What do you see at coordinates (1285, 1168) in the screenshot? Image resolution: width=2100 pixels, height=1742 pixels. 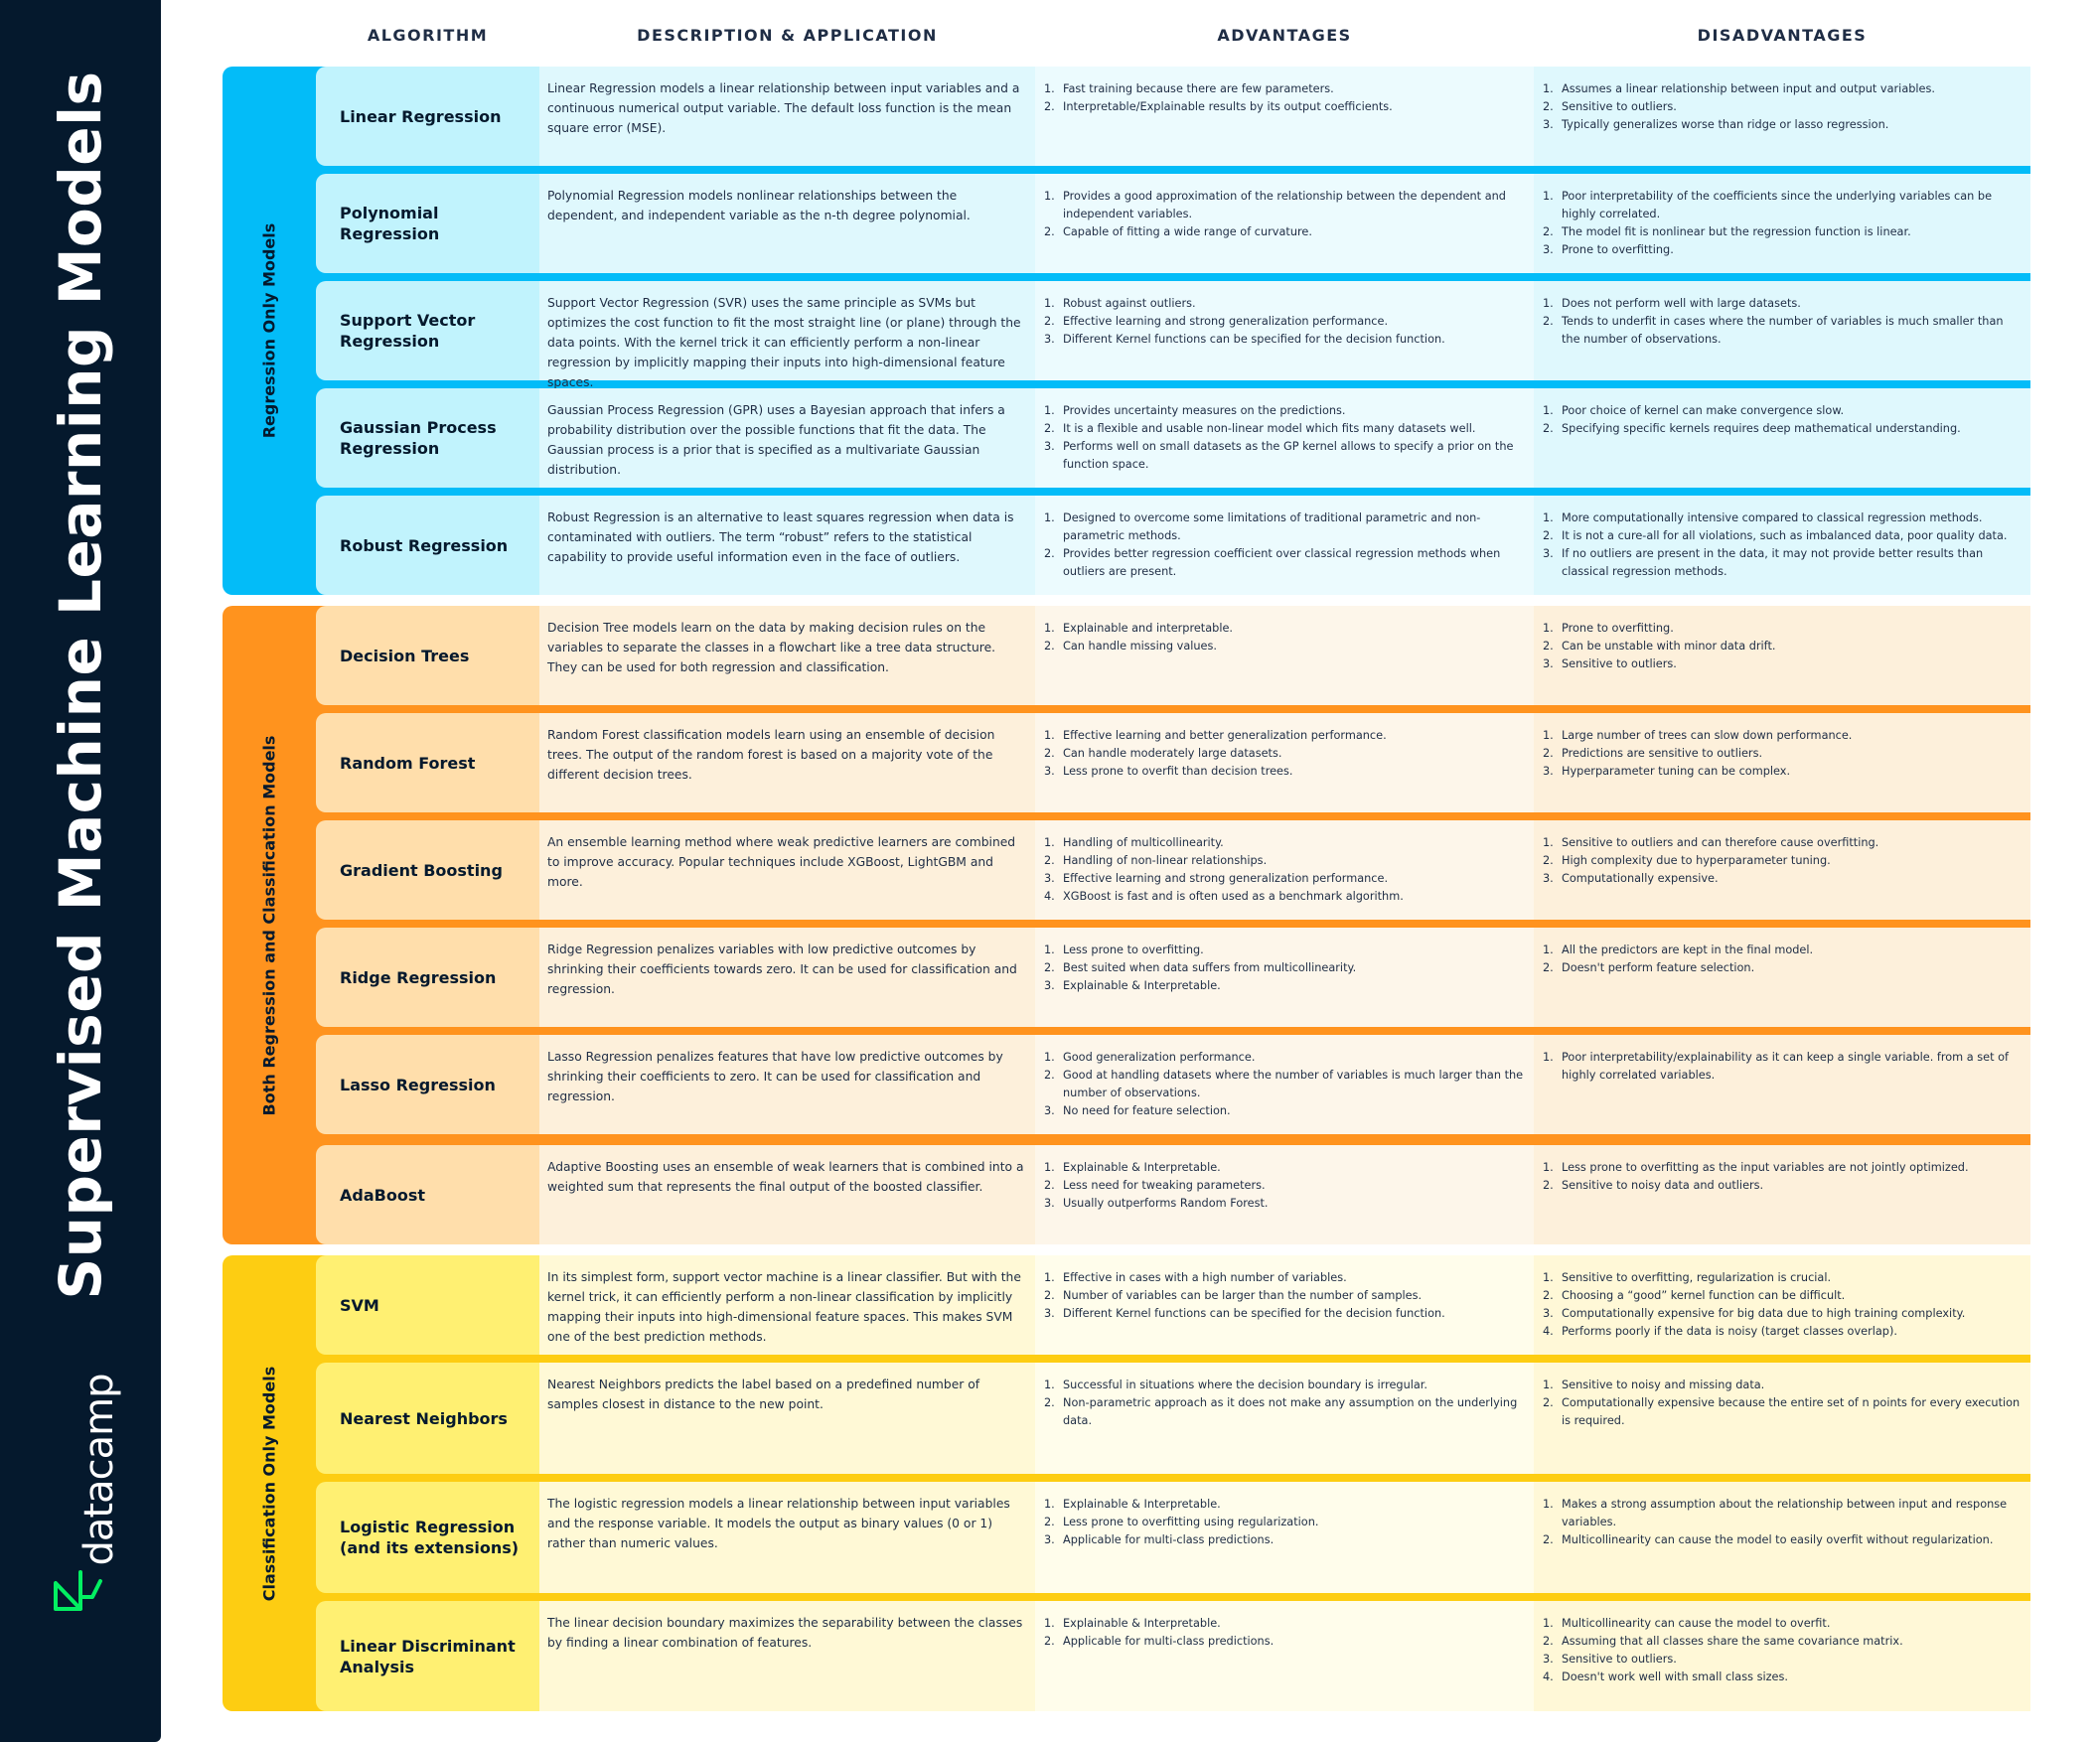 I see `advantage-item: 1. Explainable & Interpretable.` at bounding box center [1285, 1168].